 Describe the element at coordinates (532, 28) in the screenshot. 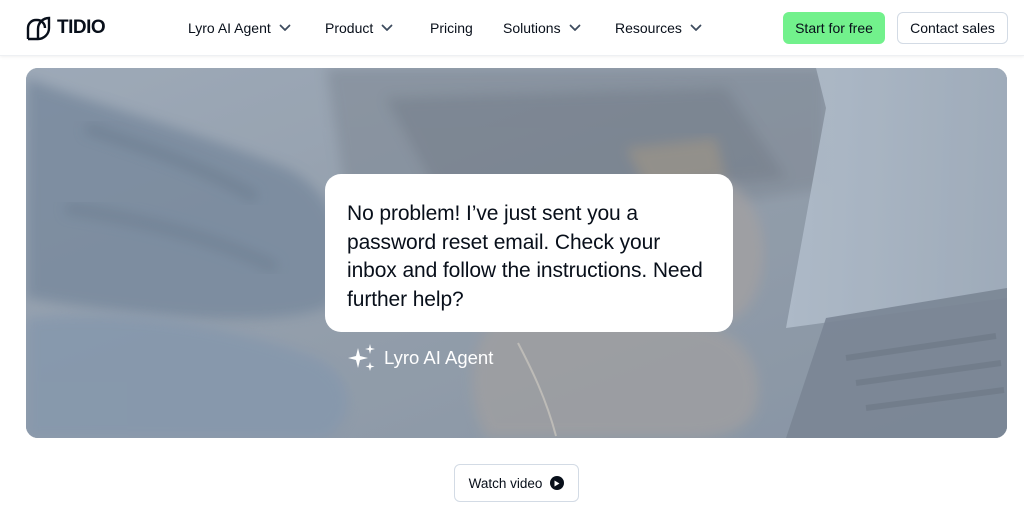

I see `nav-solutions-label: Solutions` at that location.